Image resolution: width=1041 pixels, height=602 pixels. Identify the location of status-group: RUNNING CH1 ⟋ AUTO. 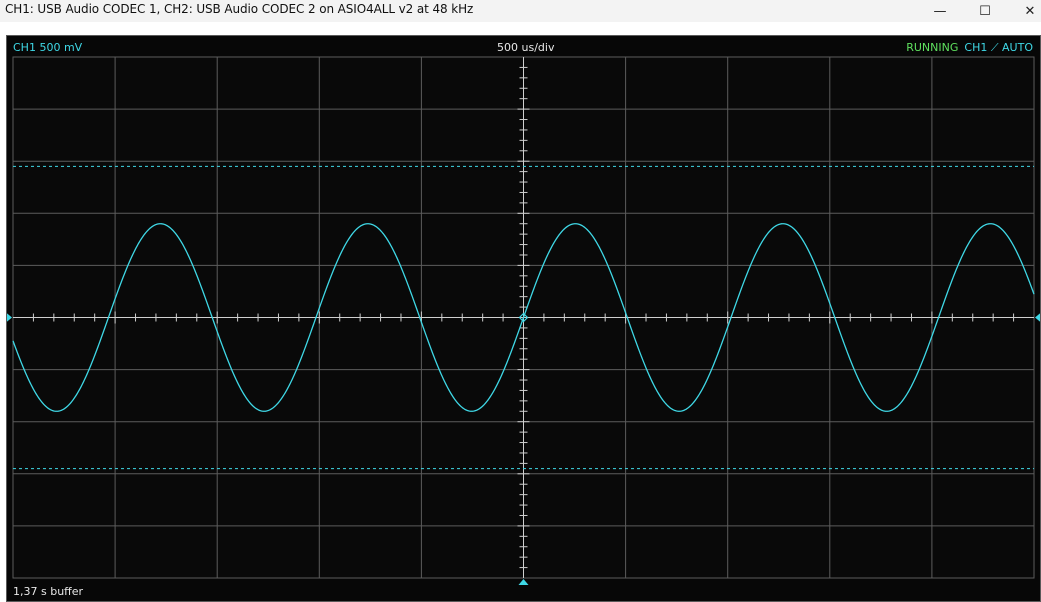
(969, 48).